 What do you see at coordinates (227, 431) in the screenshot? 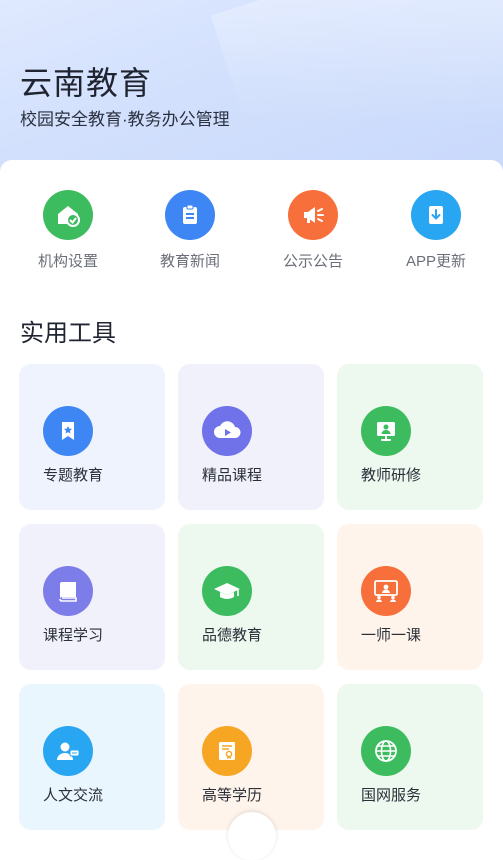
I see `cloud-play-icon` at bounding box center [227, 431].